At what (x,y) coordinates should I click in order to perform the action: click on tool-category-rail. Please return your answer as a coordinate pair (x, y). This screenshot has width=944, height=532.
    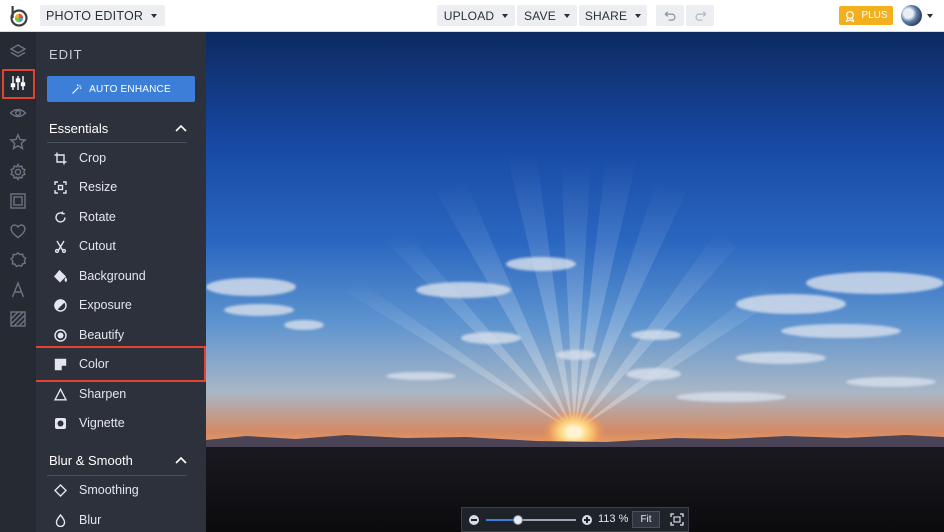
    Looking at the image, I should click on (18, 282).